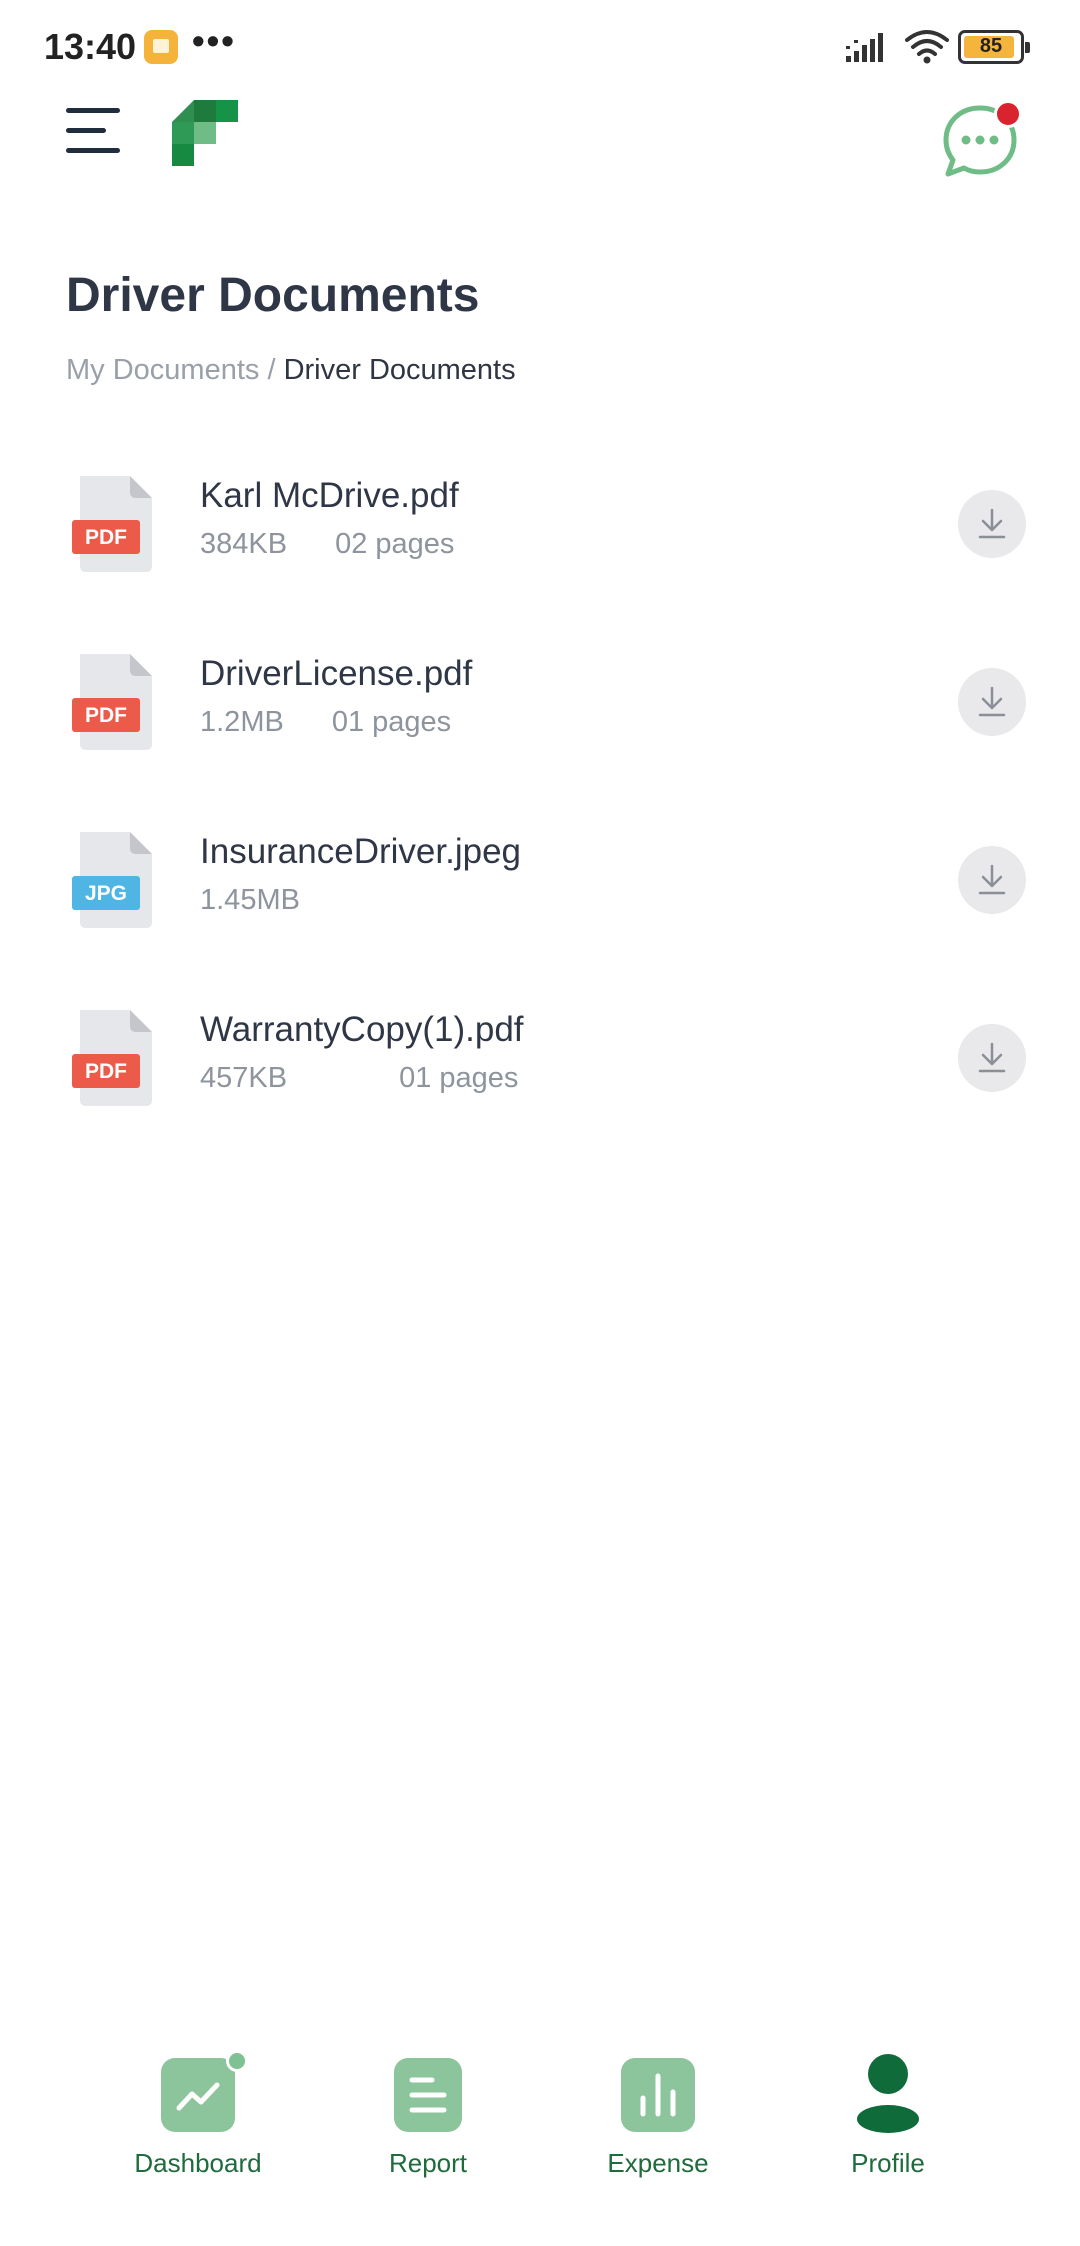  Describe the element at coordinates (161, 47) in the screenshot. I see `gallery-notification-icon` at that location.